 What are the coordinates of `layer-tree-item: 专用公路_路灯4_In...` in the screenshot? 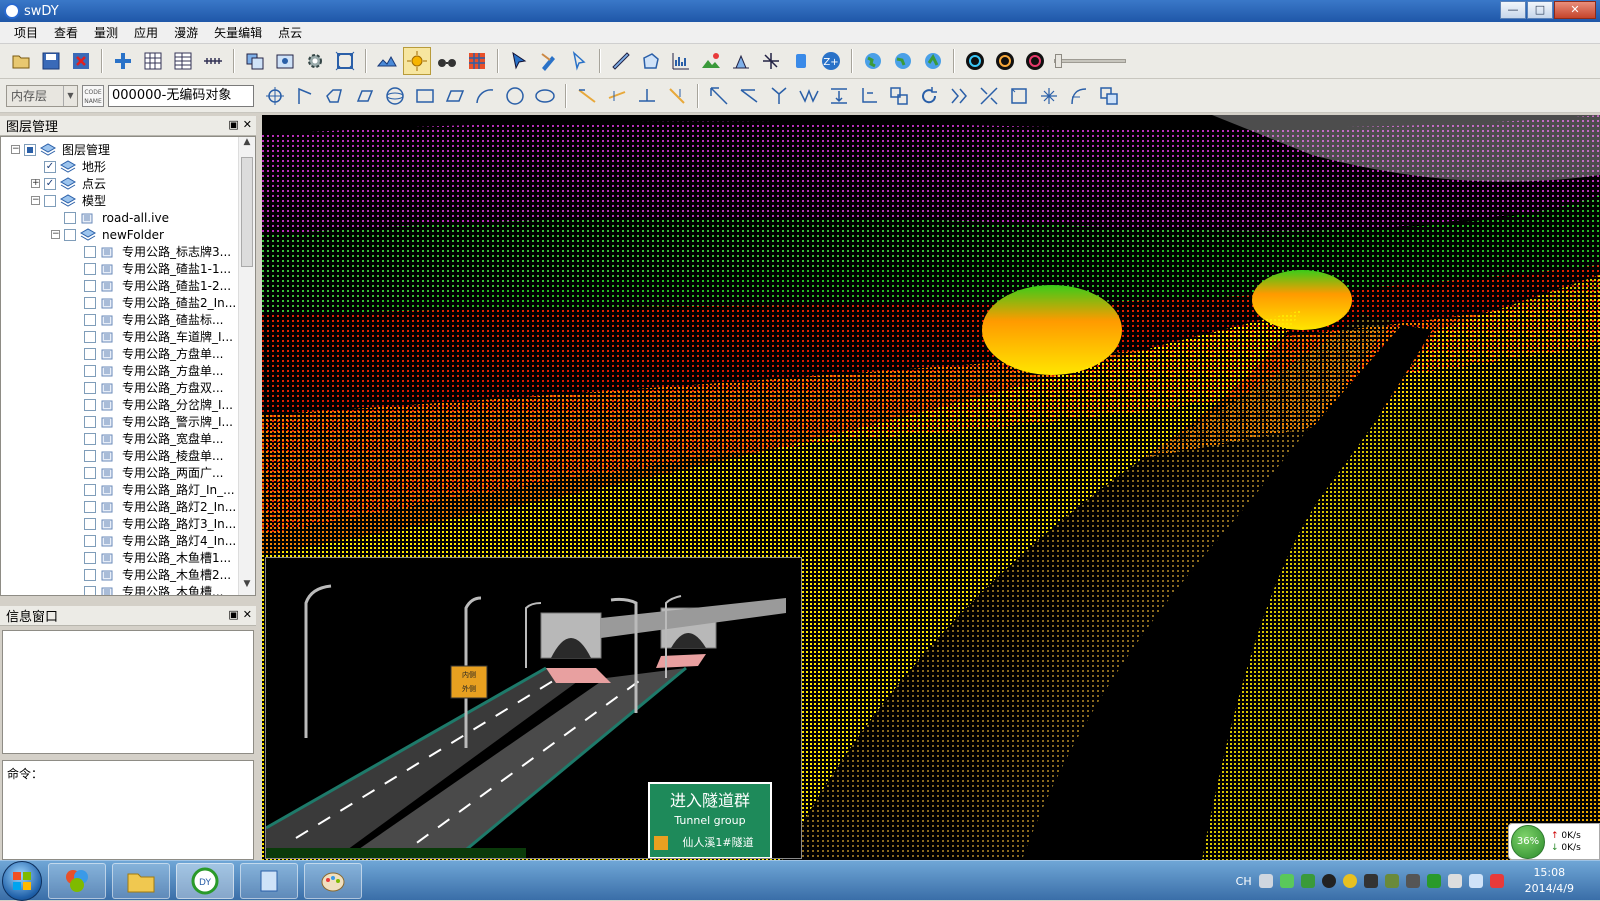 It's located at (153, 540).